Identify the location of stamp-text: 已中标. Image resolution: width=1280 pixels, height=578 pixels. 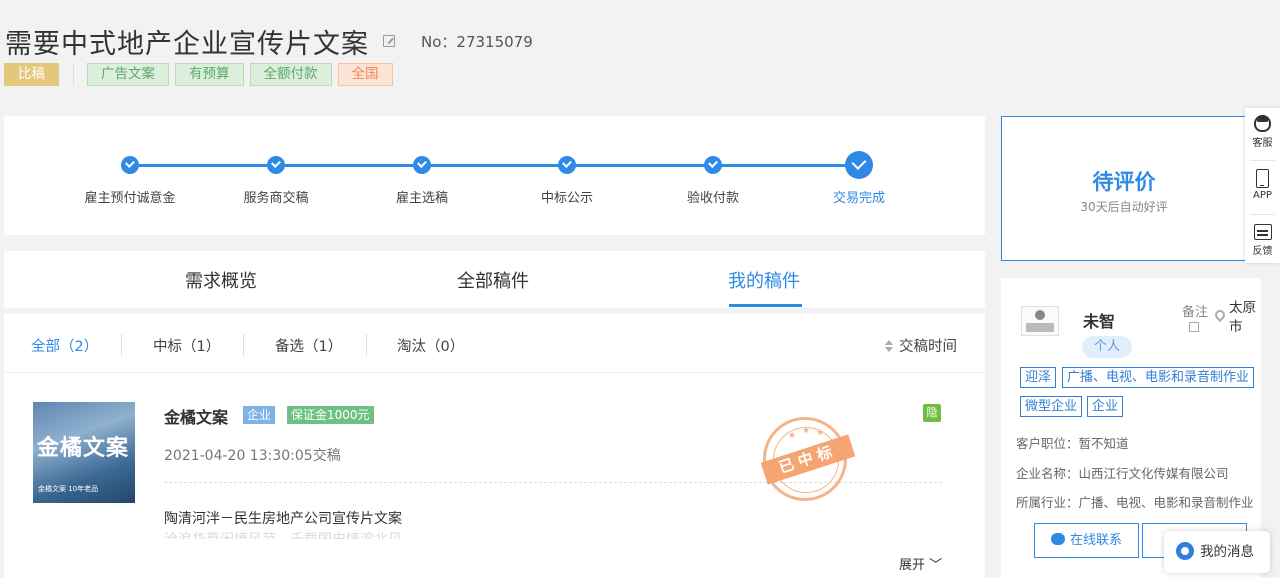
(808, 459).